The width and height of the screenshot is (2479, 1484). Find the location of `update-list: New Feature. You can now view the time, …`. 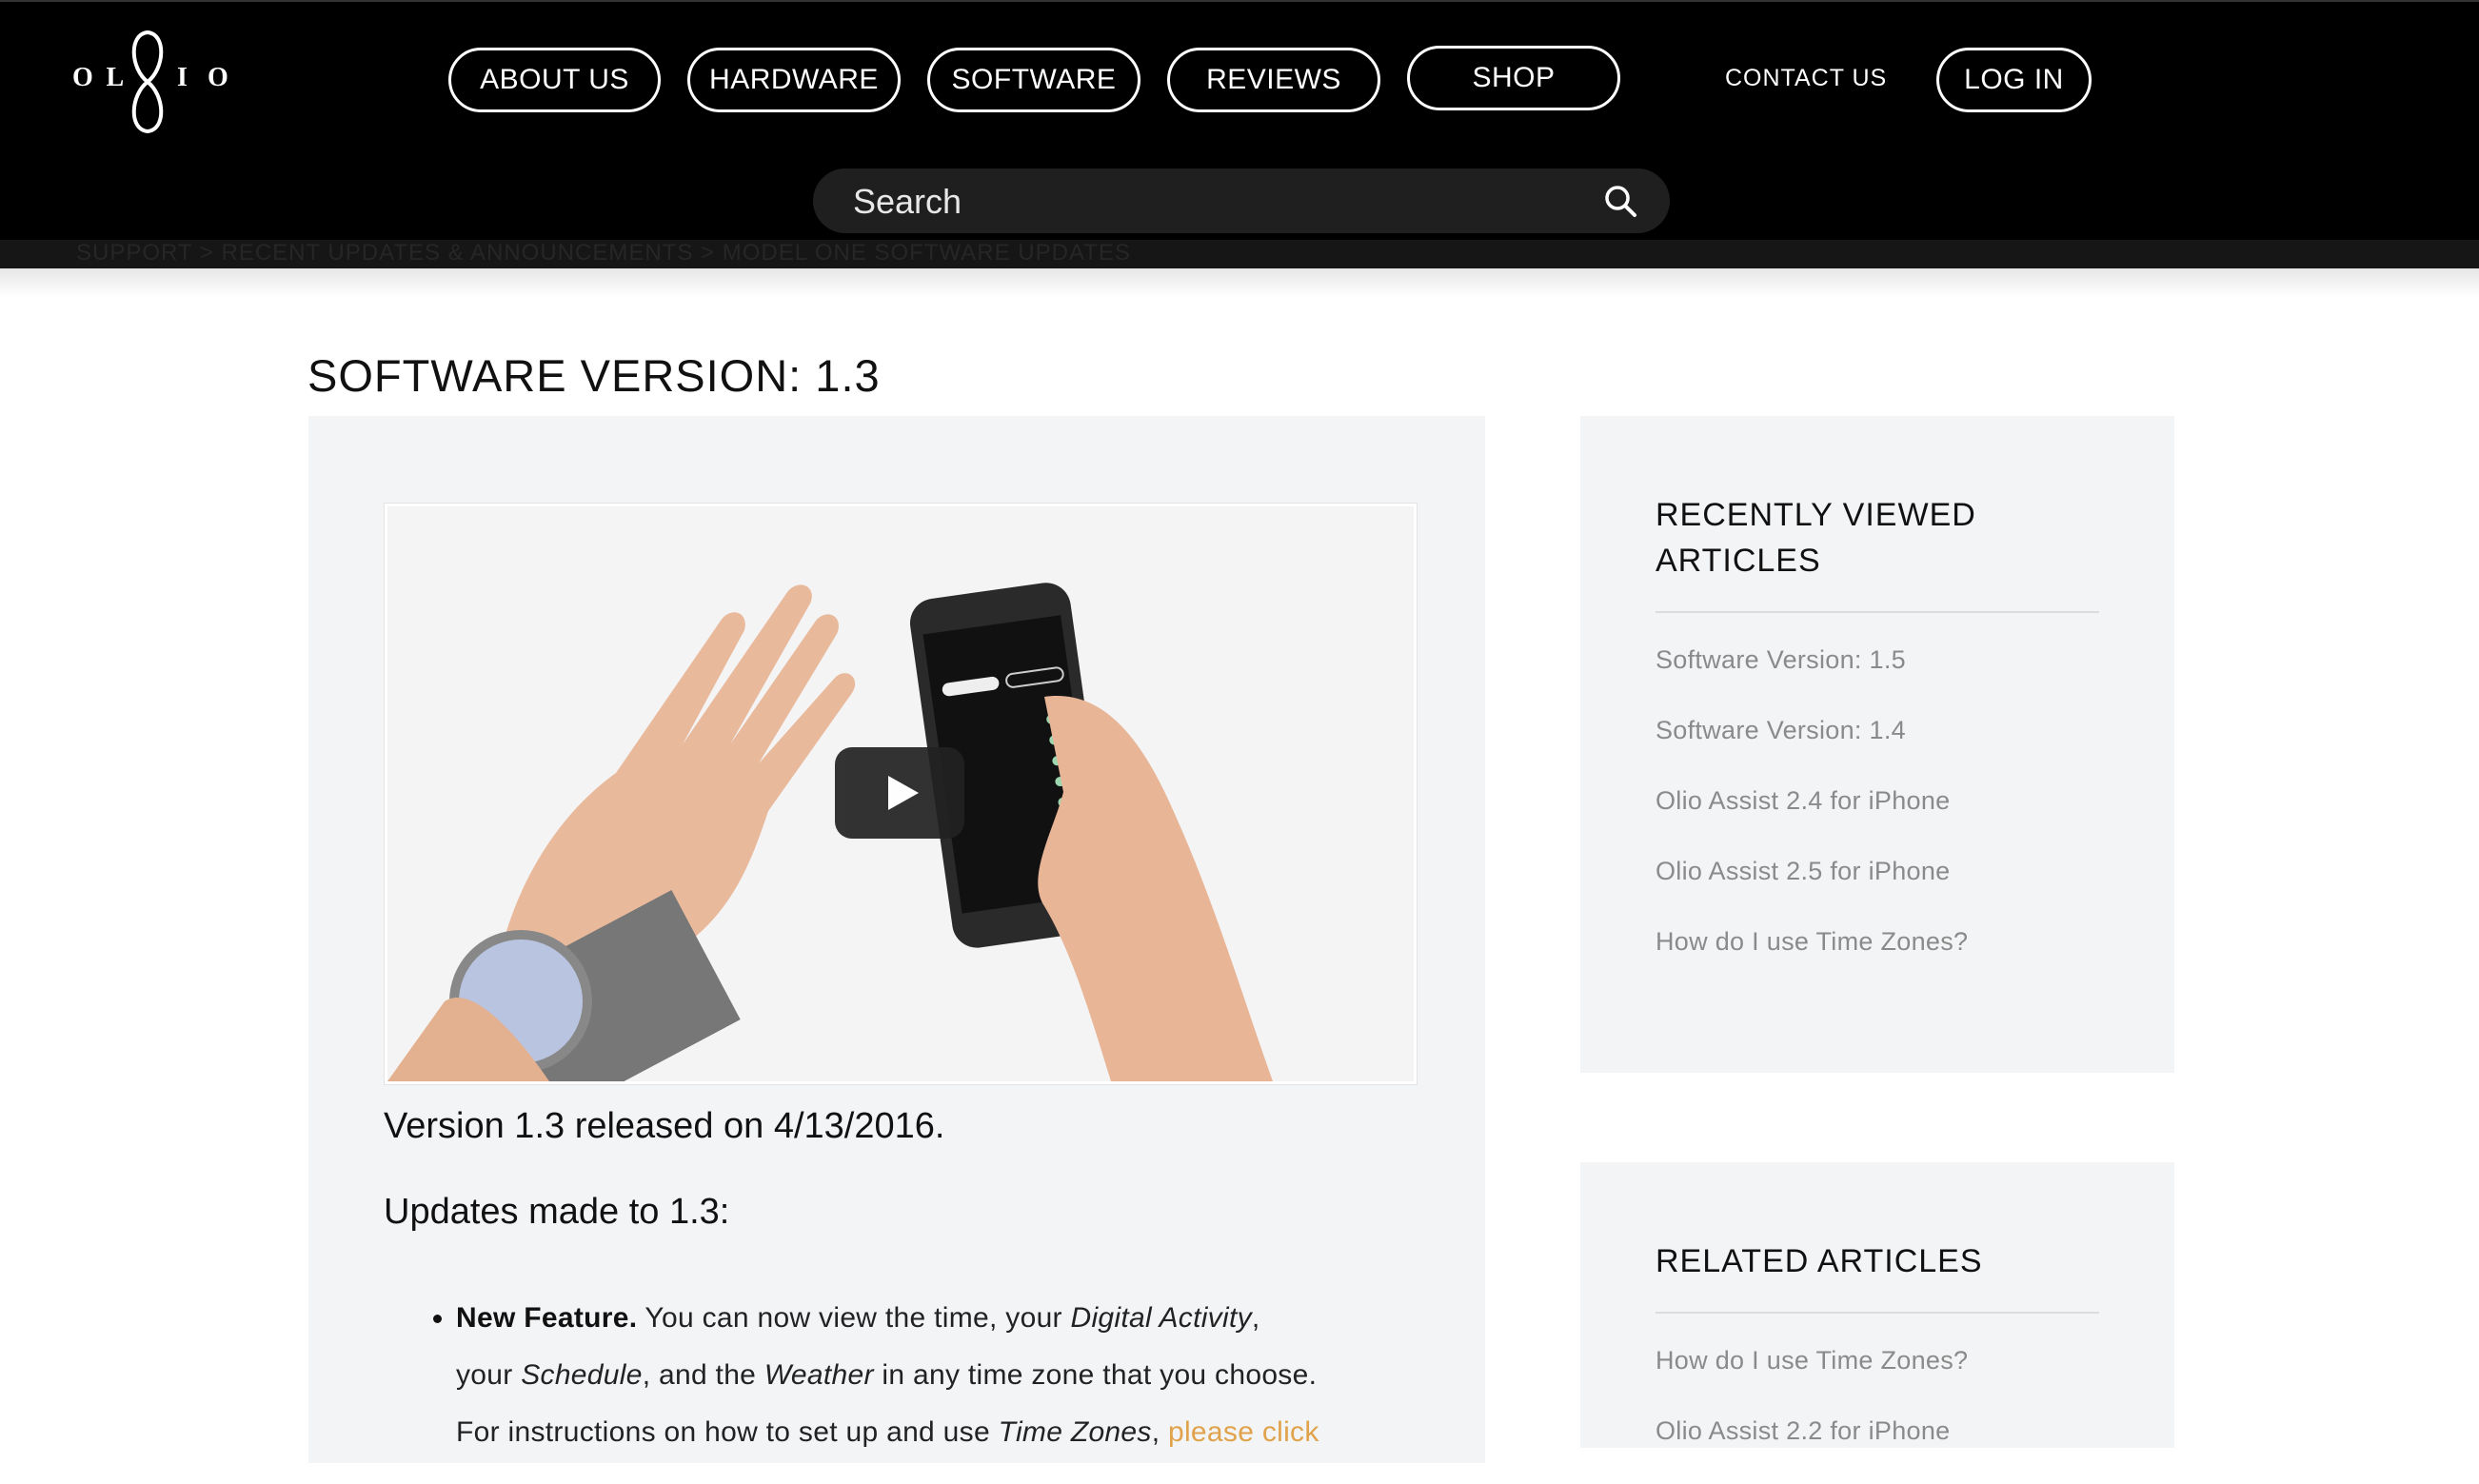

update-list: New Feature. You can now view the time, … is located at coordinates (911, 1375).